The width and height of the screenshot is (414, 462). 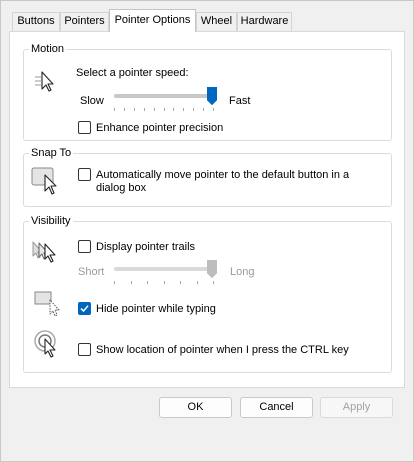 I want to click on trail-length-slider-ticks, so click(x=164, y=283).